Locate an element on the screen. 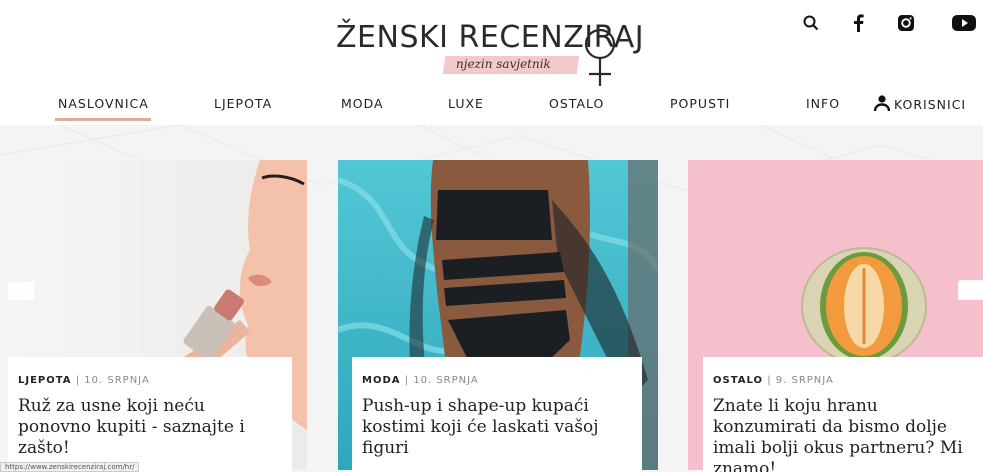  card-meta: MODA | 10. SRPNJA is located at coordinates (420, 380).